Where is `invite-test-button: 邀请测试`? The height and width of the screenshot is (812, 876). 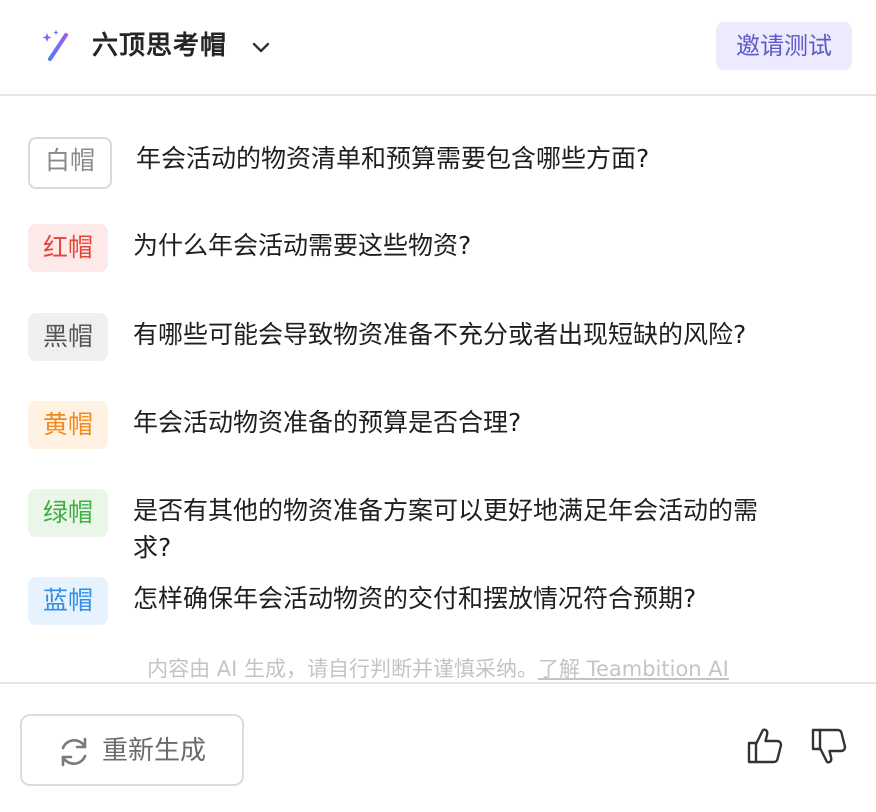
invite-test-button: 邀请测试 is located at coordinates (784, 46).